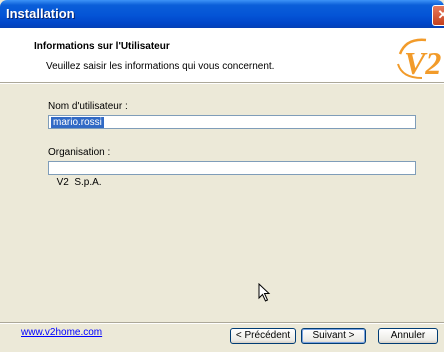  I want to click on header-divider, so click(222, 83).